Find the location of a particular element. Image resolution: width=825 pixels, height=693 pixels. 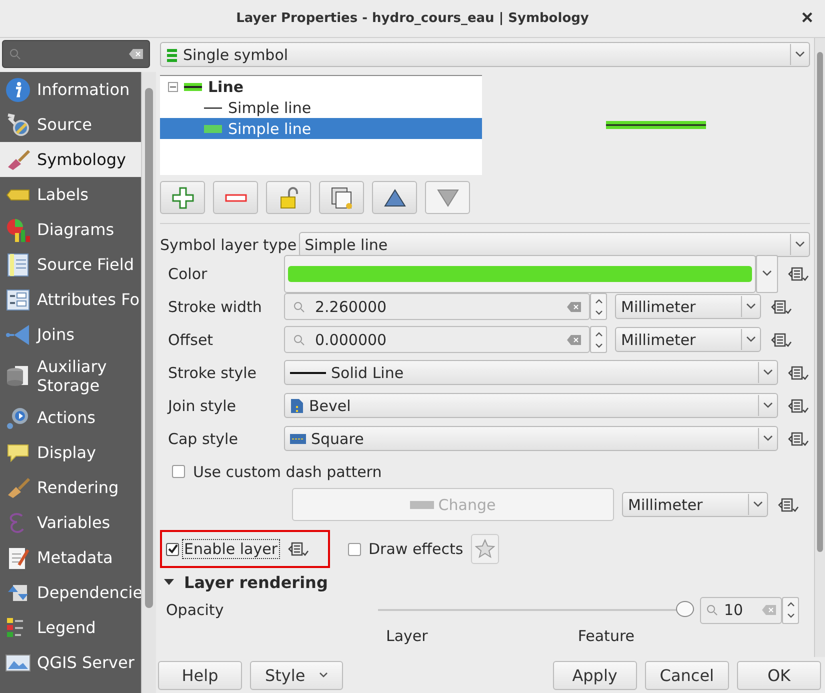

tree-item: Line is located at coordinates (321, 86).